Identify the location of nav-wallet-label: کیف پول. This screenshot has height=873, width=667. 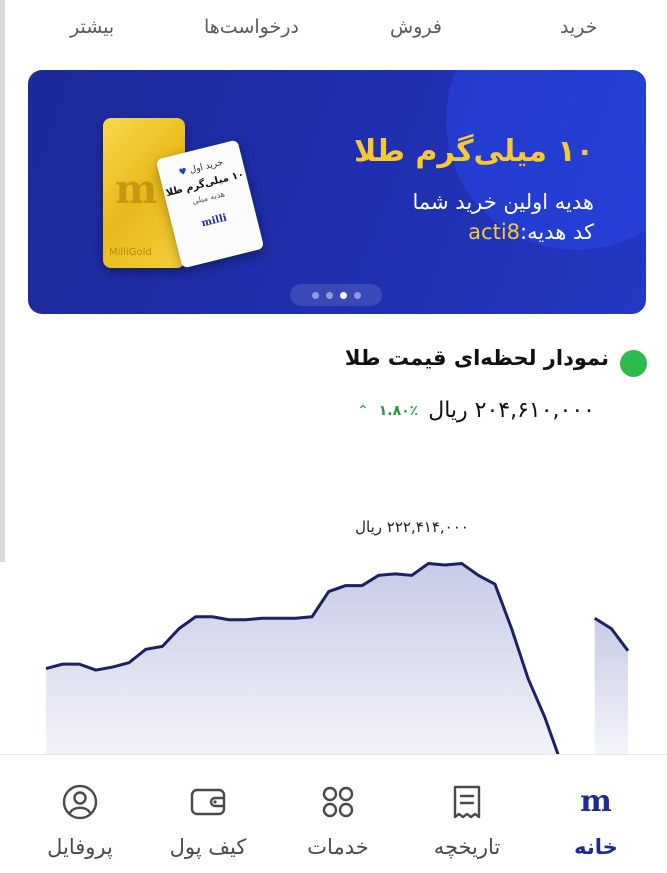
(208, 847).